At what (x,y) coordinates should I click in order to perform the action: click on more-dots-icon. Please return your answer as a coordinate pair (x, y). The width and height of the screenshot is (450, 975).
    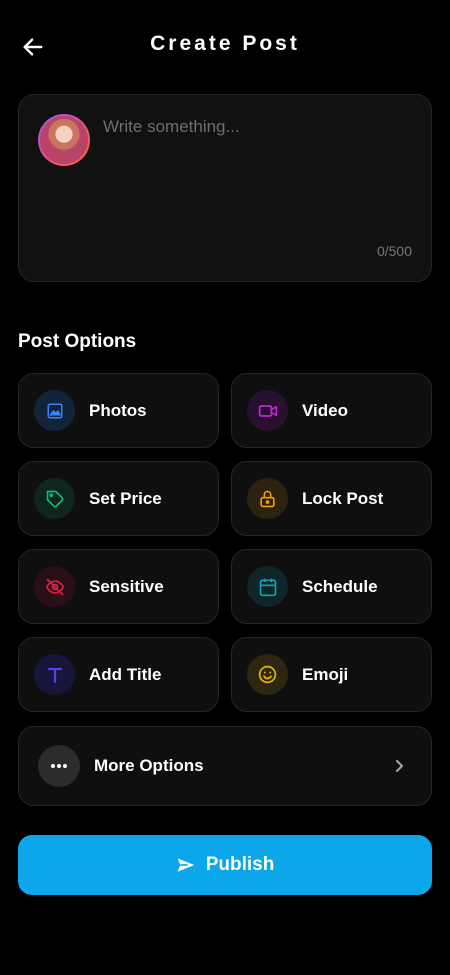
    Looking at the image, I should click on (59, 766).